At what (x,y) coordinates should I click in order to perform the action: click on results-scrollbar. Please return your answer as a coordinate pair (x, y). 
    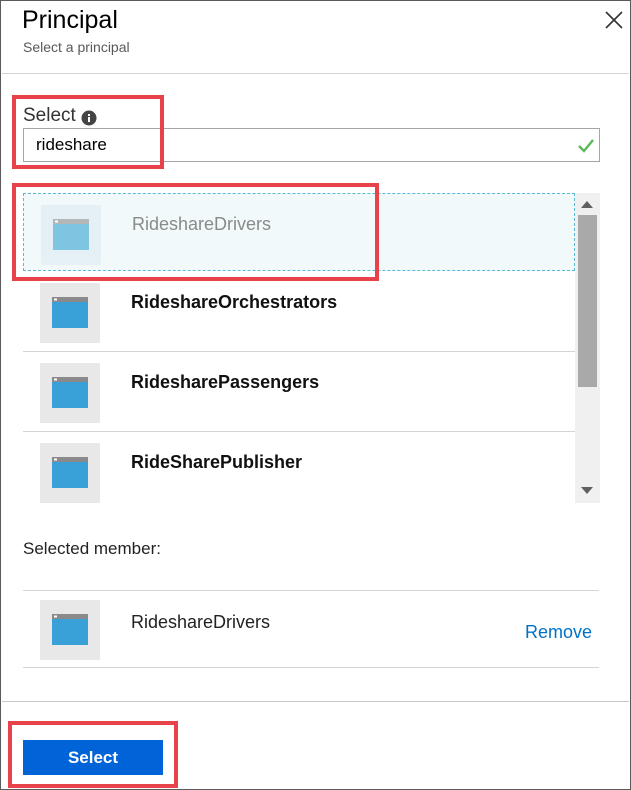
    Looking at the image, I should click on (587, 348).